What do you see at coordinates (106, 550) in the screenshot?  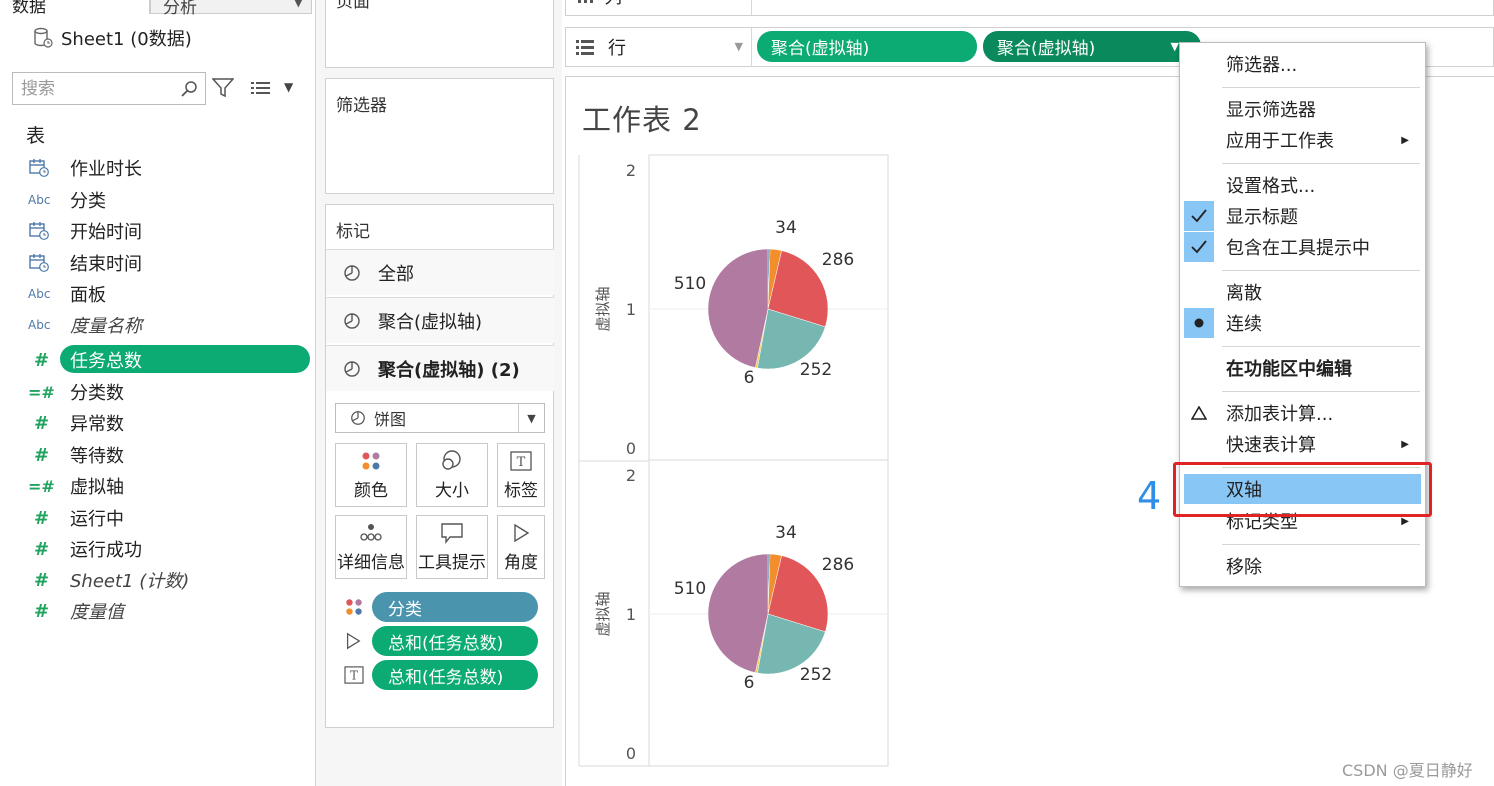 I see `field-name: 运行成功` at bounding box center [106, 550].